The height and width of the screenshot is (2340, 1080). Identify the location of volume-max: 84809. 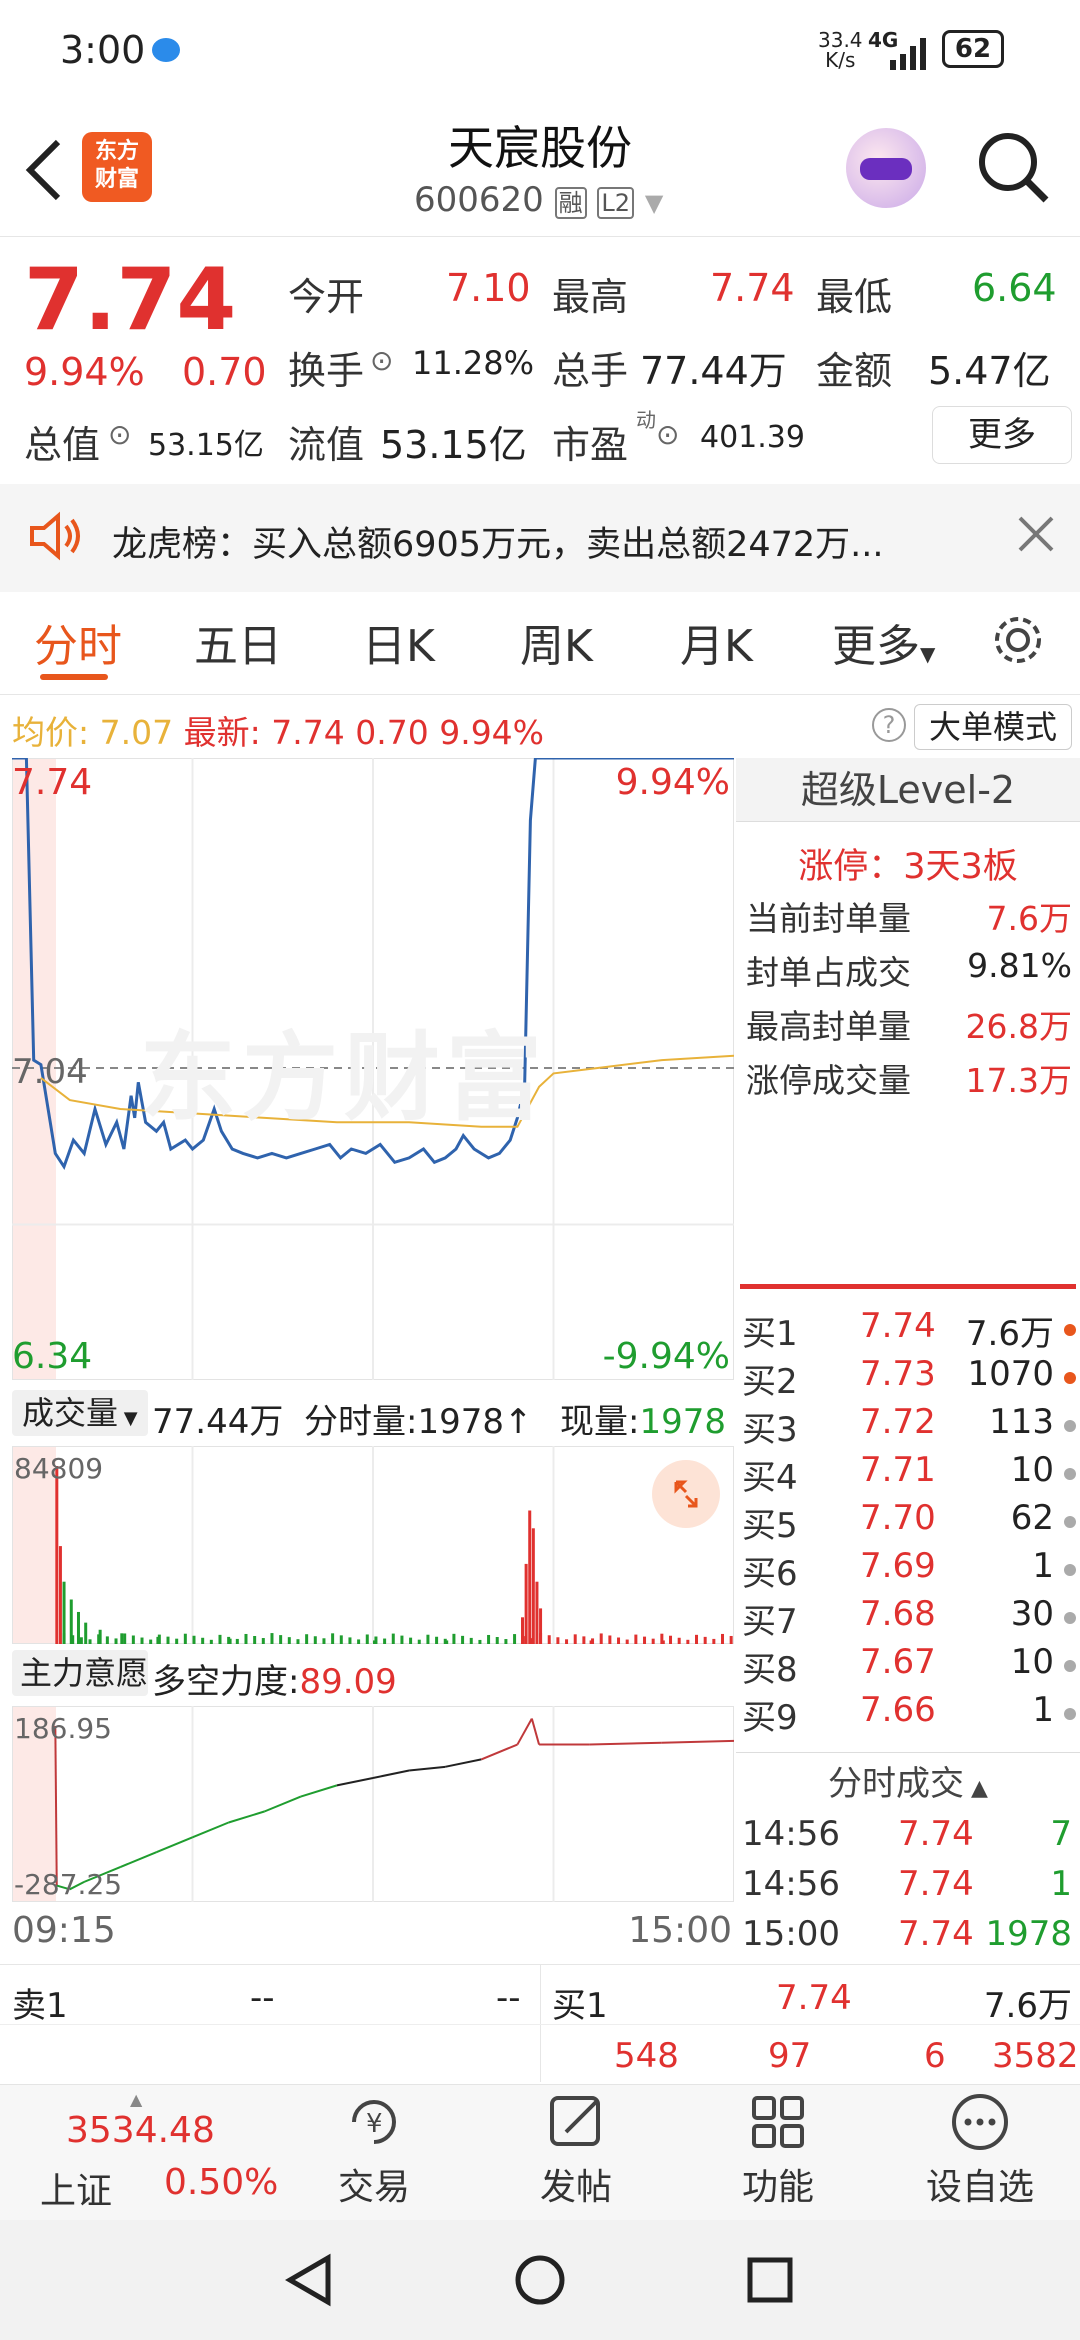
(59, 1468).